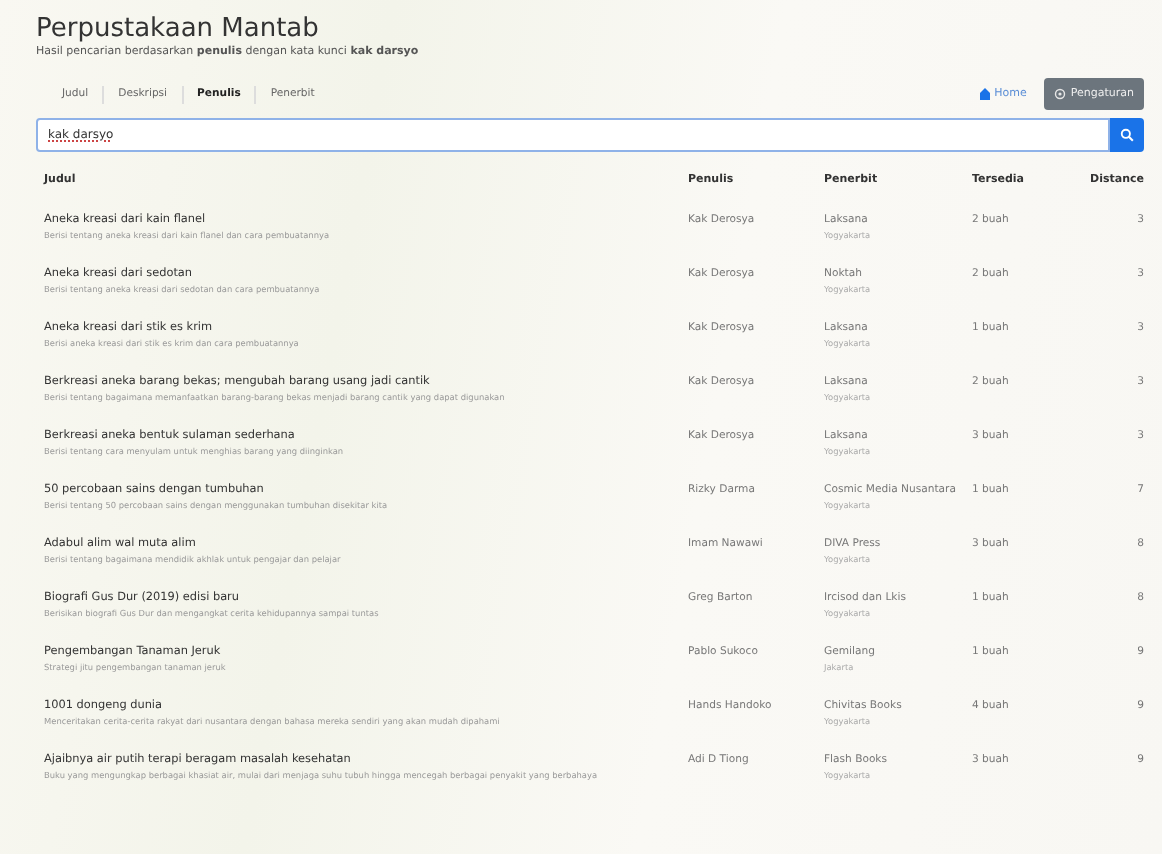  I want to click on house-icon, so click(985, 94).